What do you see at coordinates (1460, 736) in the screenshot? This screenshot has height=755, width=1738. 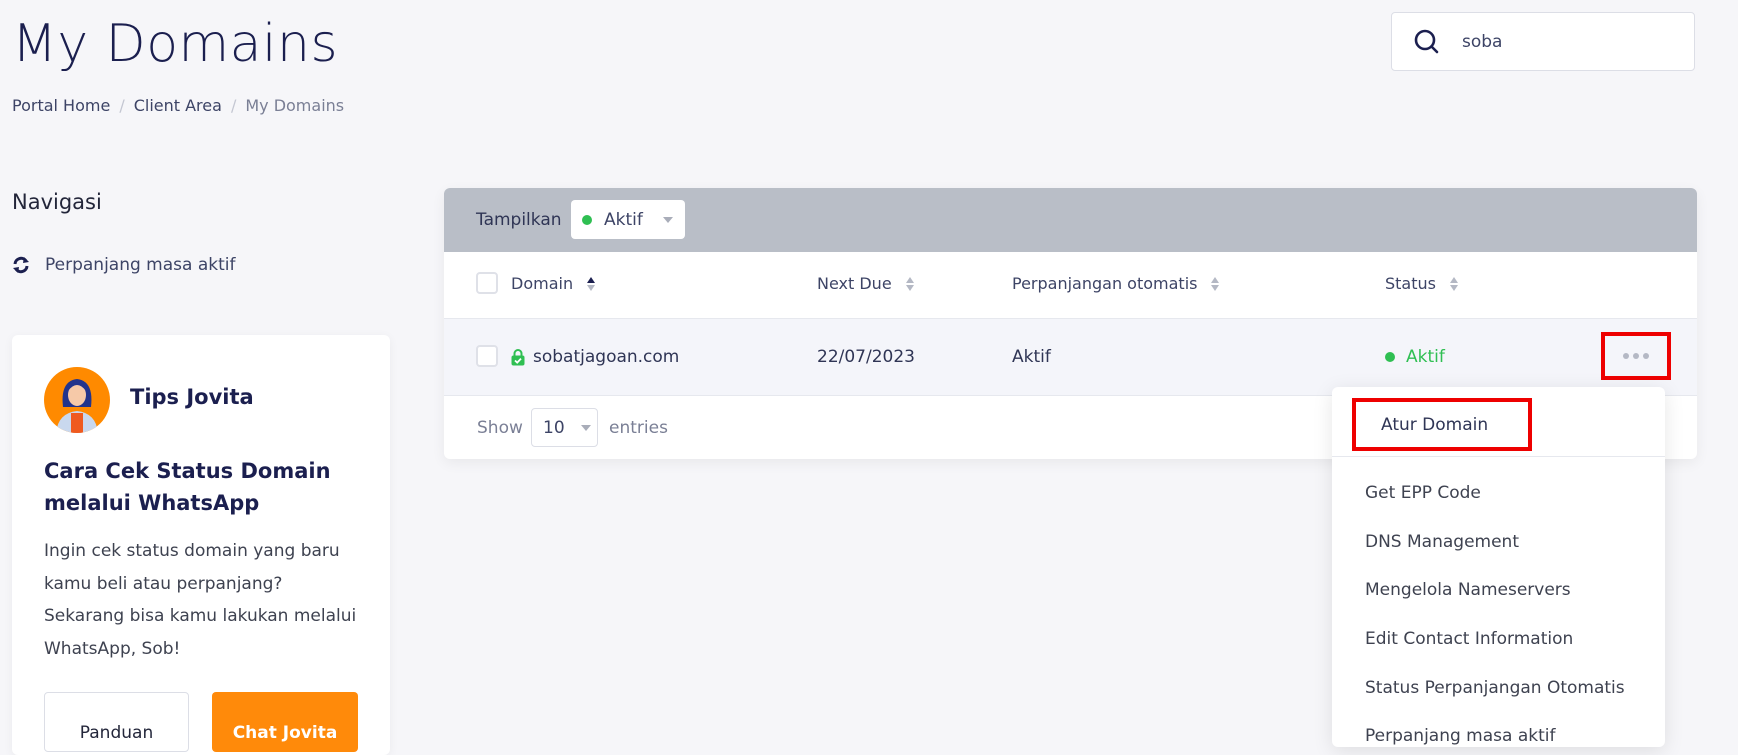 I see `menu-item-renew: Perpanjang masa aktif` at bounding box center [1460, 736].